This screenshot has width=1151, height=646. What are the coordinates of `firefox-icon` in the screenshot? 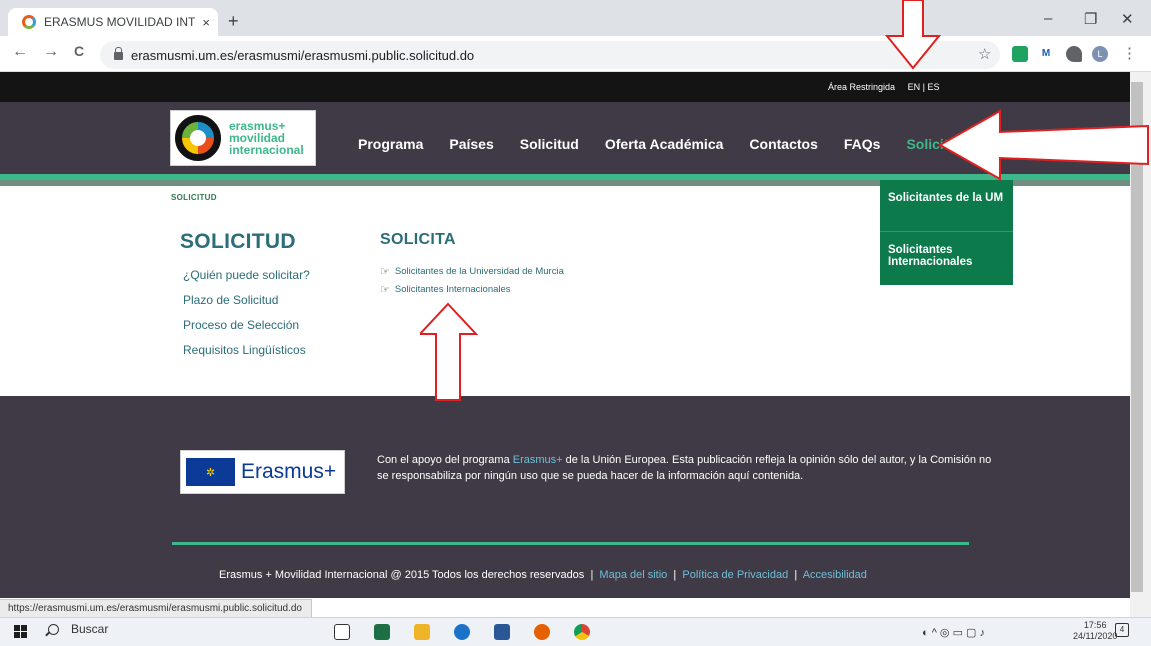 It's located at (542, 632).